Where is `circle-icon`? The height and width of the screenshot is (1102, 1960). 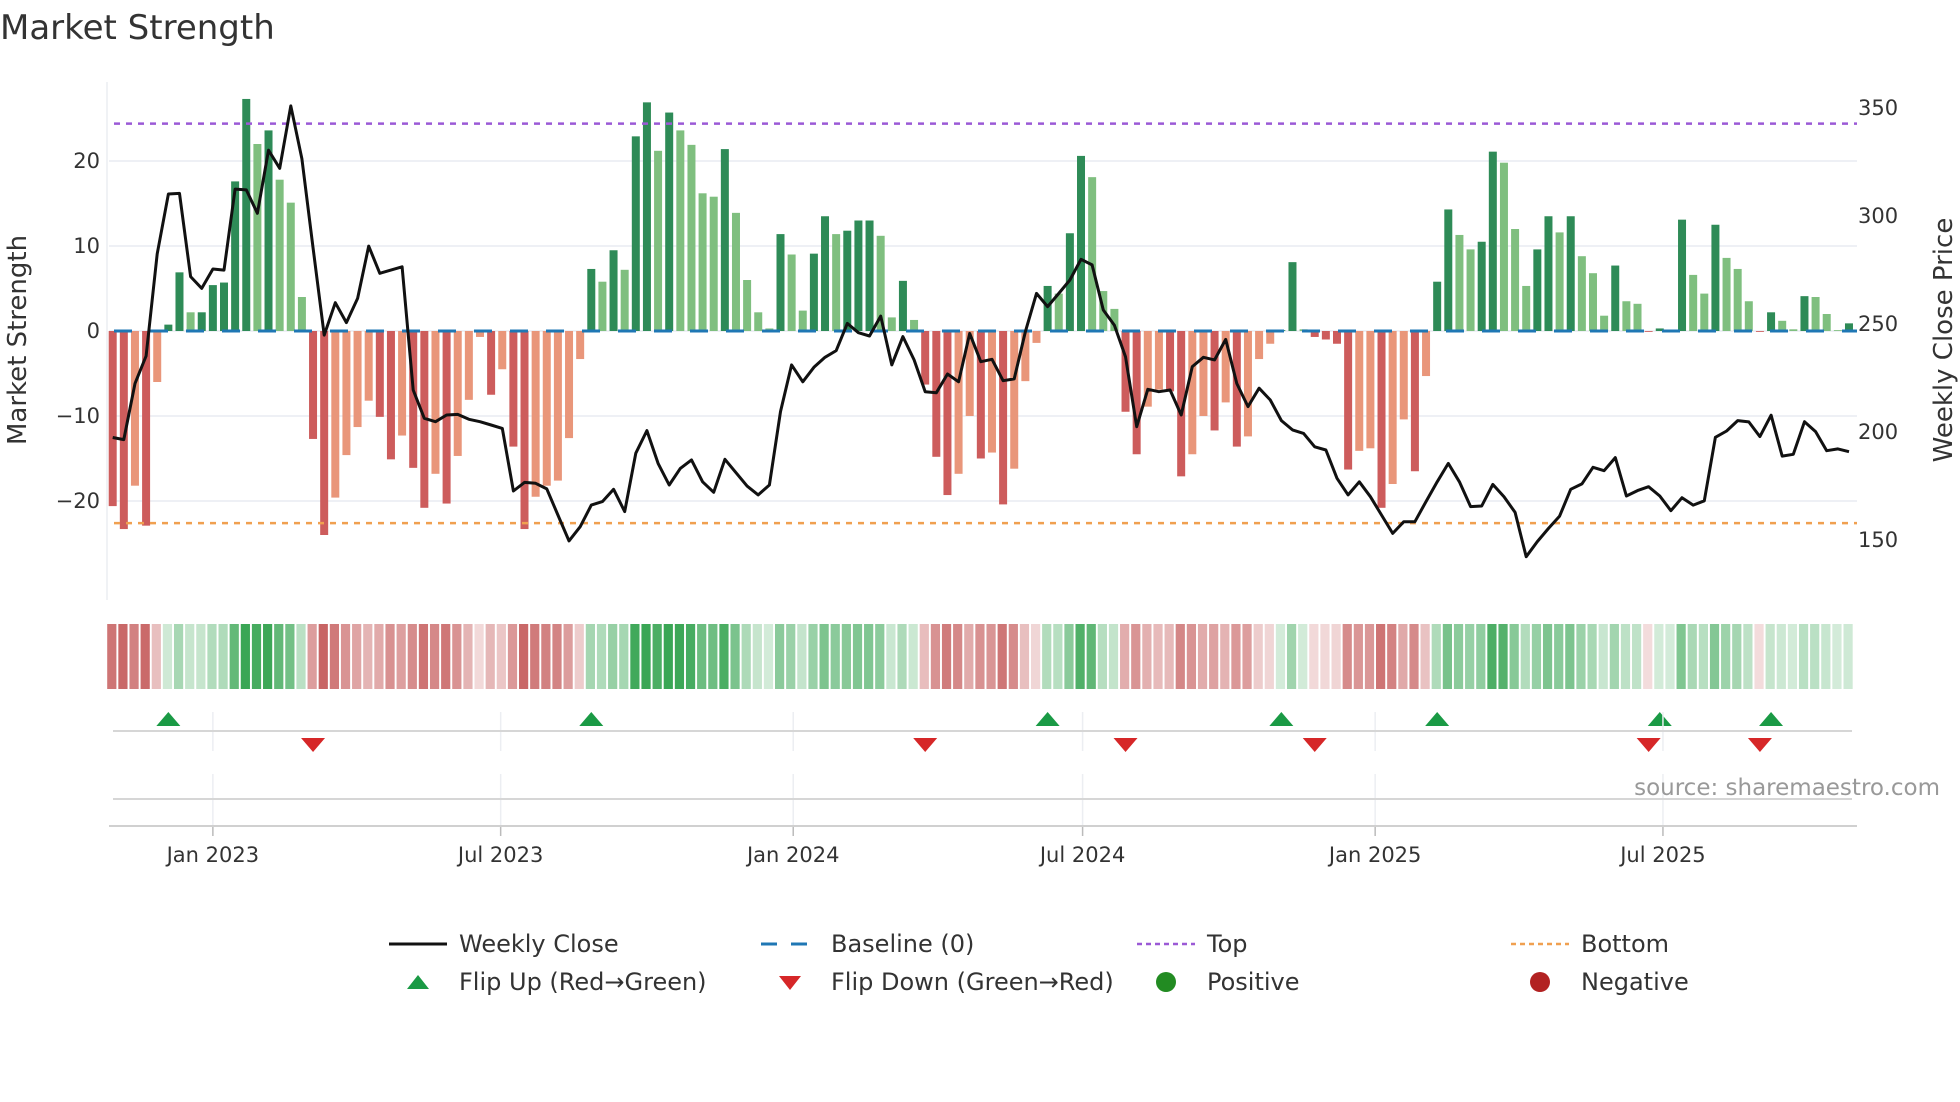 circle-icon is located at coordinates (1540, 982).